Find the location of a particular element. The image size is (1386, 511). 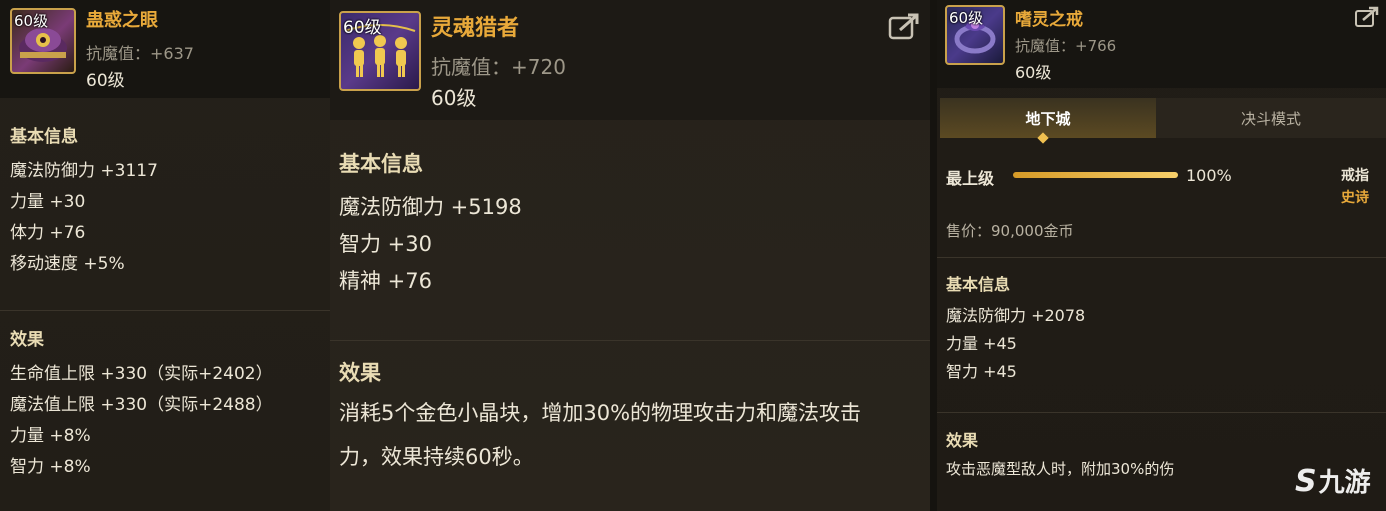

magic-resist: 抗魔值：+637 is located at coordinates (140, 53).